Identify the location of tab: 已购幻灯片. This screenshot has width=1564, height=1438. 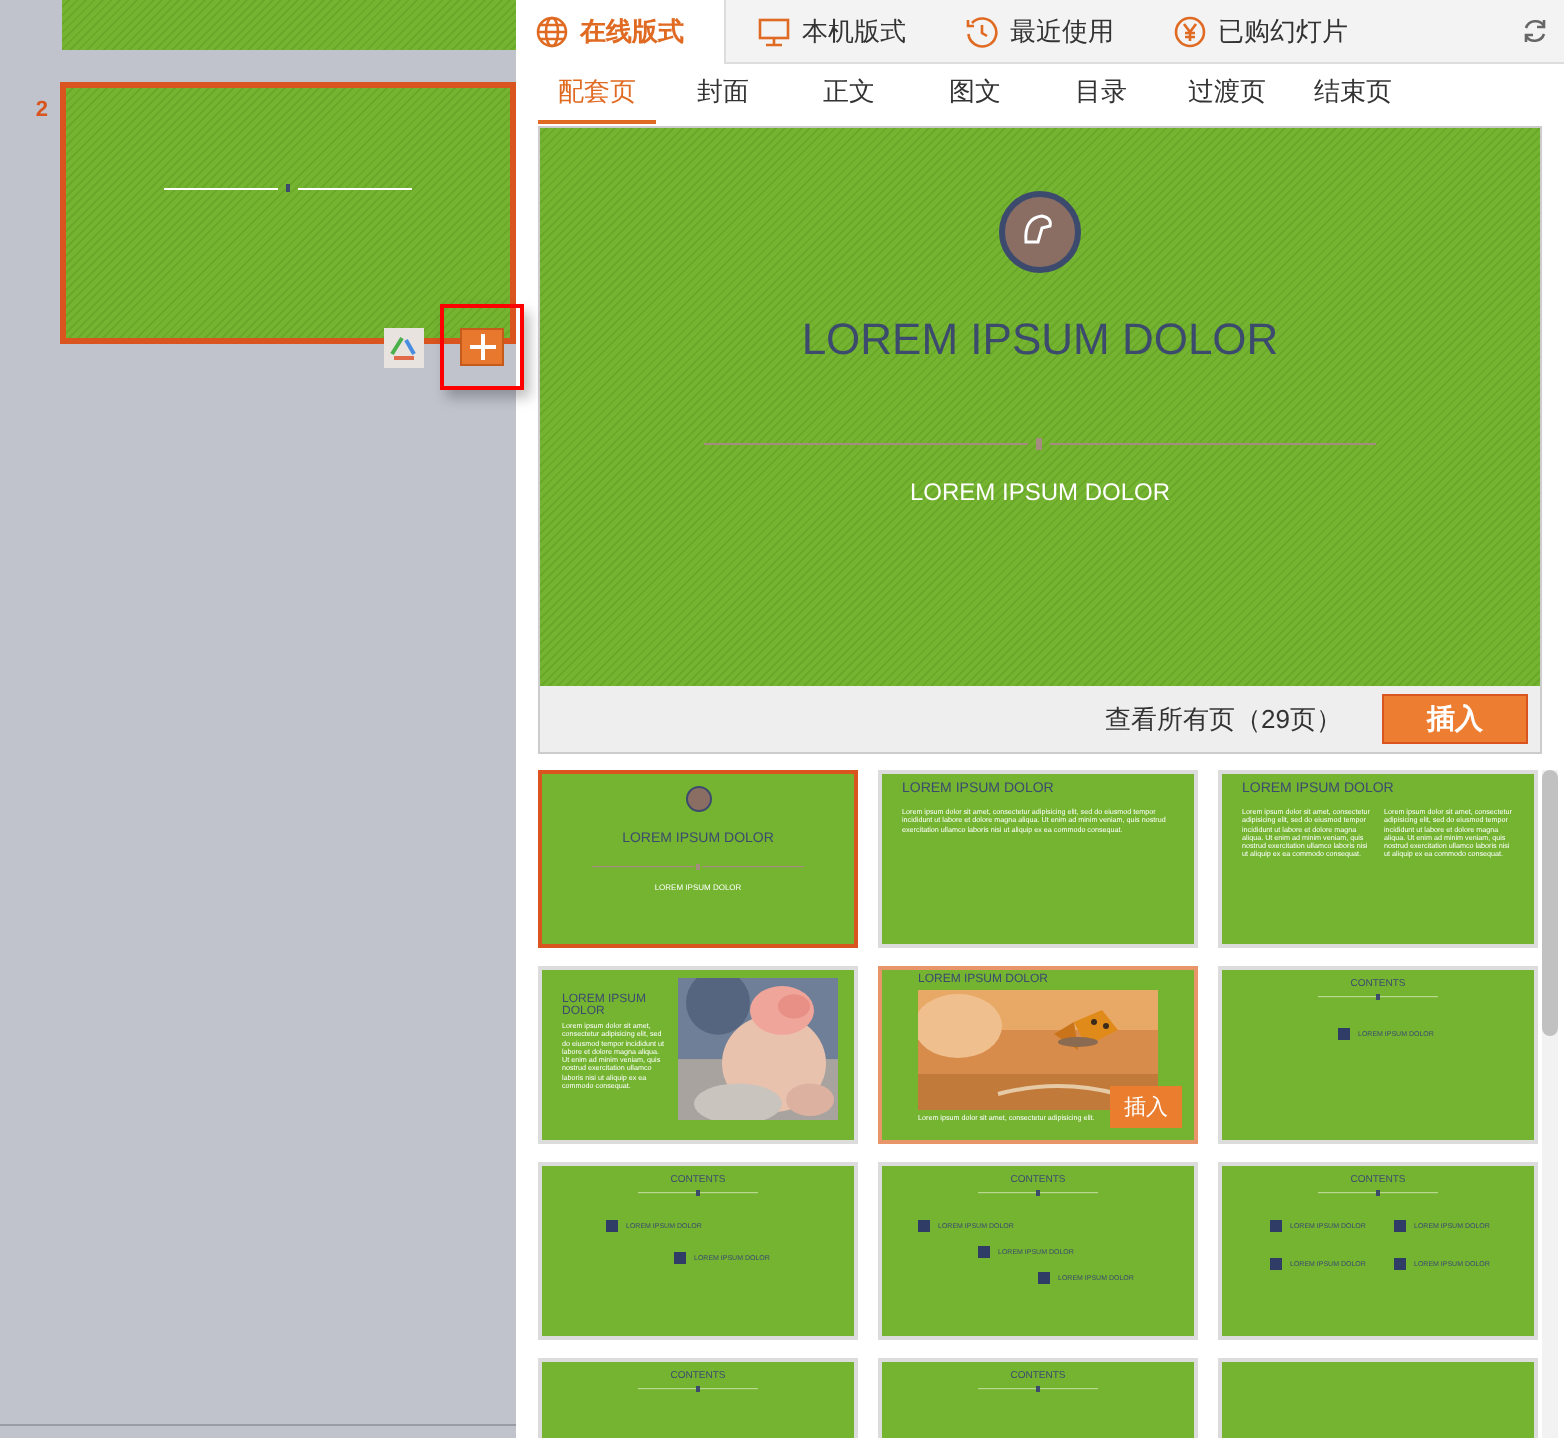
(1265, 31).